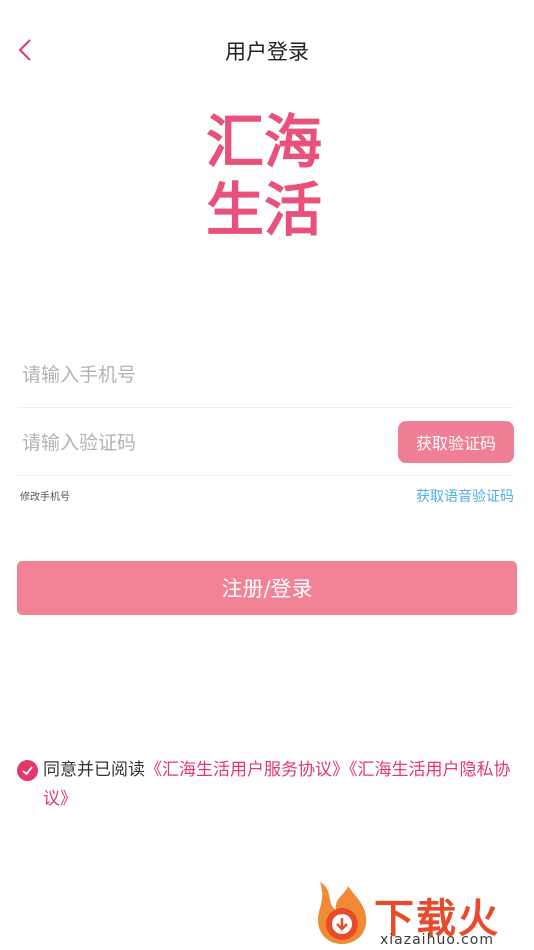  I want to click on watermark-url: xiazaihuo.com, so click(437, 940).